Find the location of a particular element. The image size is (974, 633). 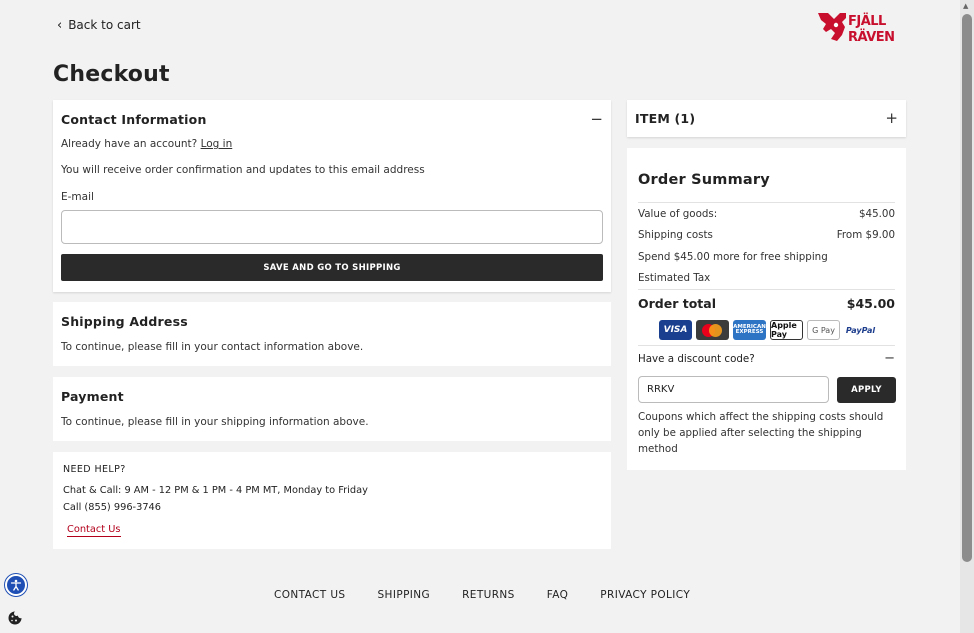

order-total-row: Order total $45.00 is located at coordinates (766, 303).